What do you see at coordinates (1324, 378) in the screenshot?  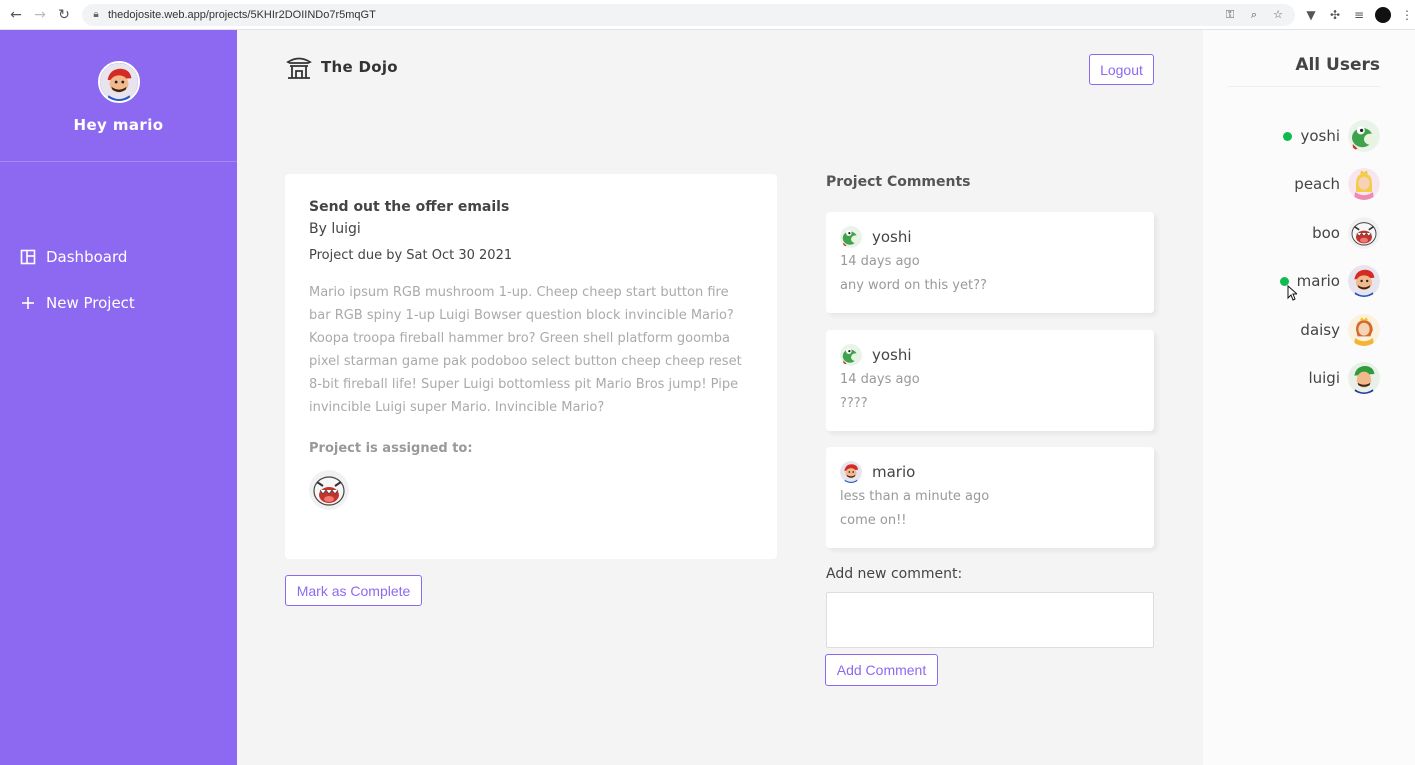 I see `user-name: luigi` at bounding box center [1324, 378].